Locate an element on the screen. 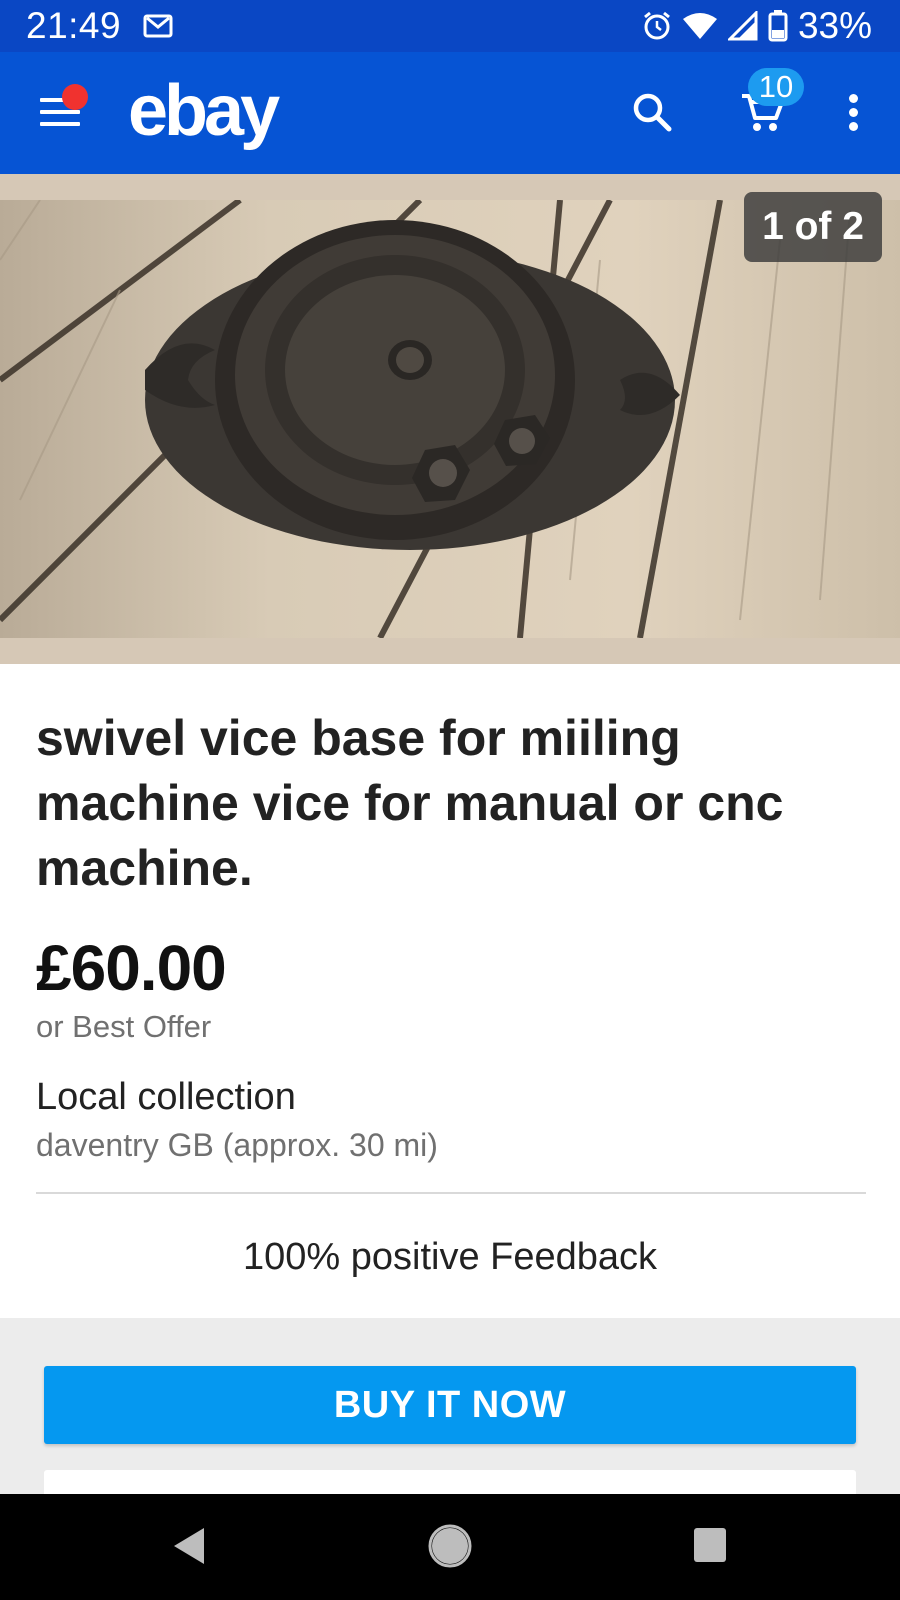  status-time: 21:49 is located at coordinates (74, 25).